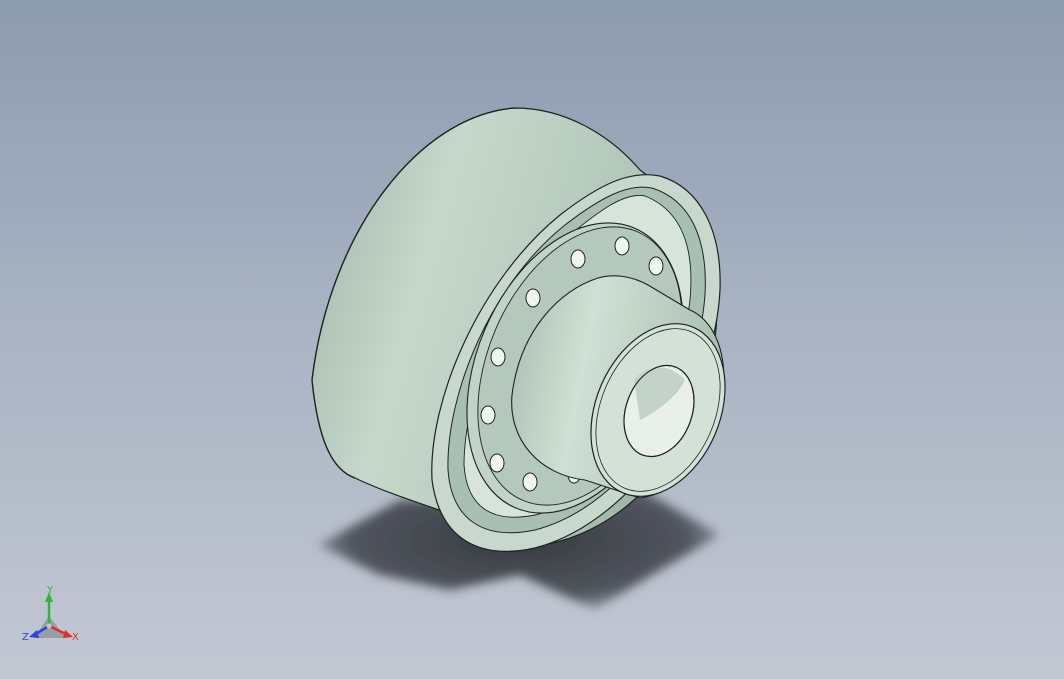 The width and height of the screenshot is (1064, 679). What do you see at coordinates (25, 637) in the screenshot?
I see `z-axis-label: Z` at bounding box center [25, 637].